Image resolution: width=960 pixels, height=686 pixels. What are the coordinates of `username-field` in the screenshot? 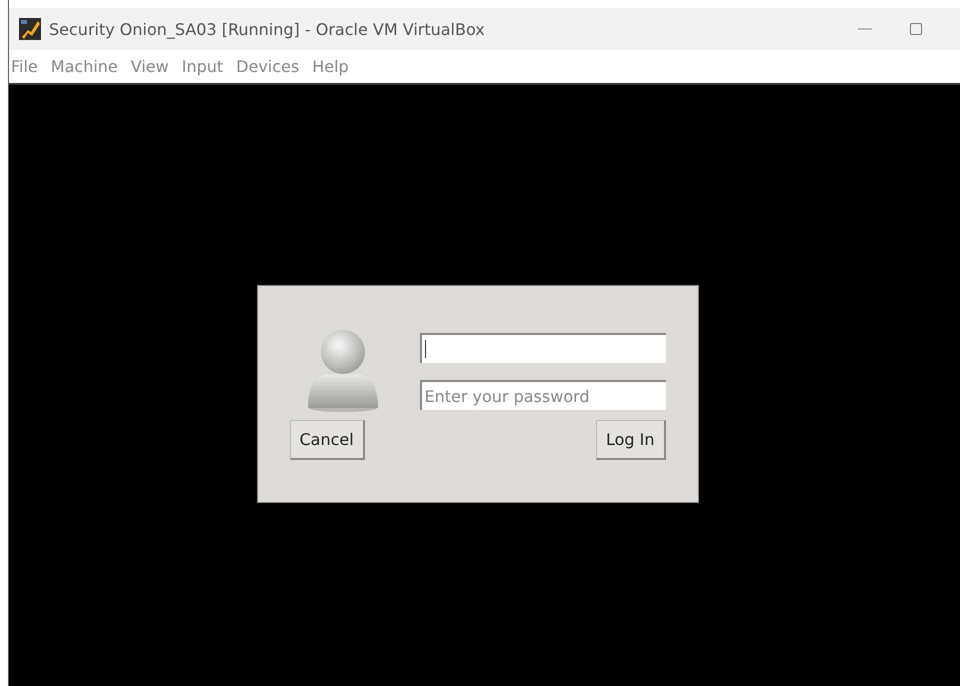 It's located at (543, 348).